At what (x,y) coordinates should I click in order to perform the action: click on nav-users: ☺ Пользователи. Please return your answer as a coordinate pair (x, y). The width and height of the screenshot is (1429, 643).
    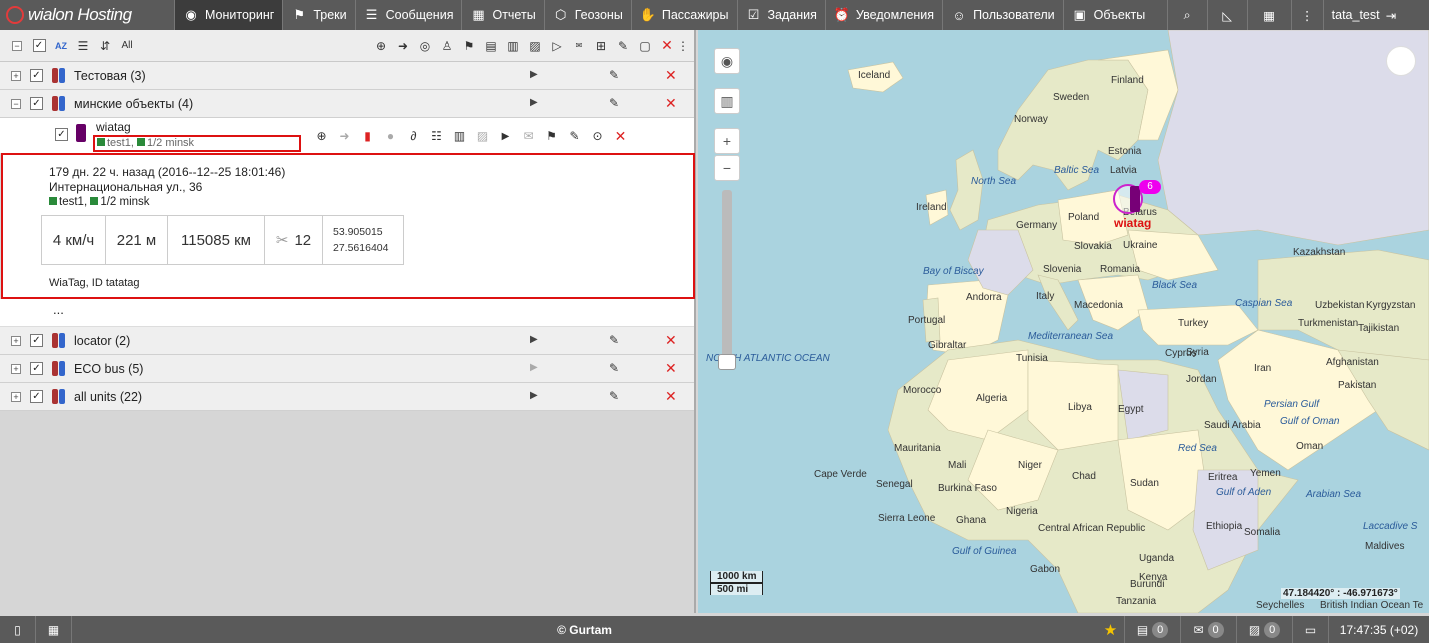
    Looking at the image, I should click on (1003, 15).